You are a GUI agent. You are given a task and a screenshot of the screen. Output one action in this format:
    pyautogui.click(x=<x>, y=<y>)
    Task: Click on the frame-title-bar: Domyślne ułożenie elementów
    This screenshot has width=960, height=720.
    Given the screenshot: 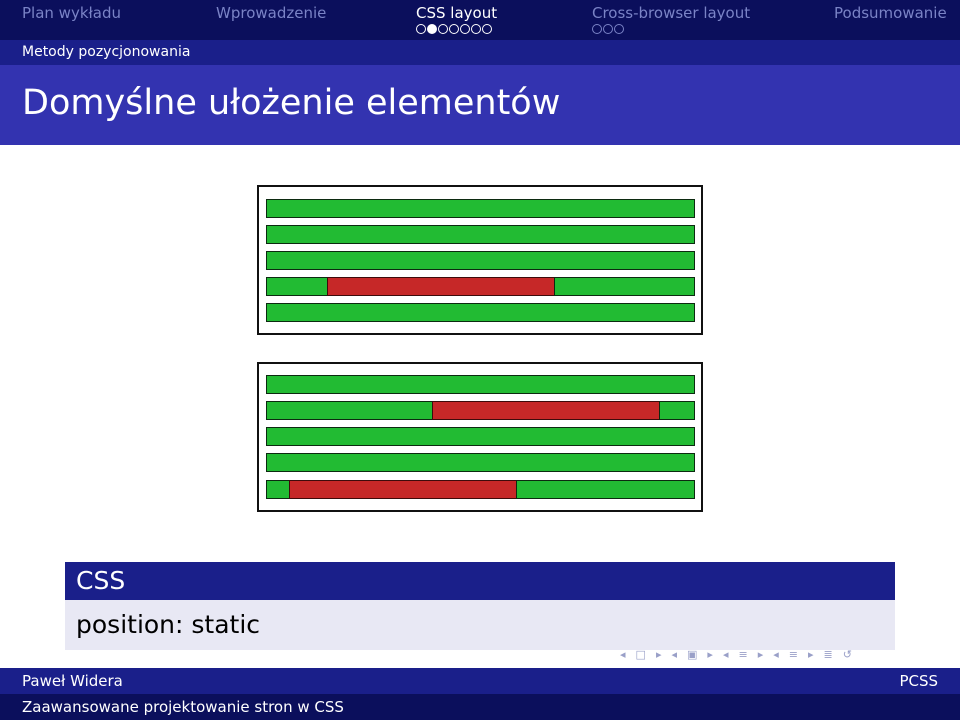 What is the action you would take?
    pyautogui.click(x=480, y=105)
    